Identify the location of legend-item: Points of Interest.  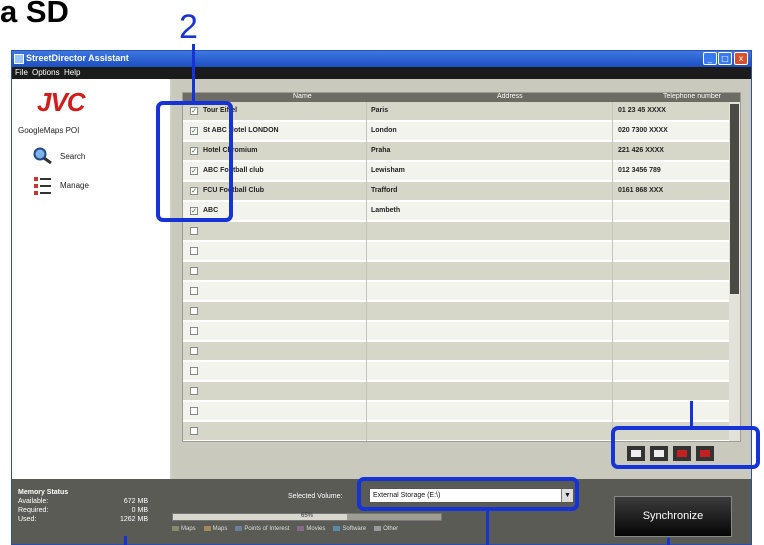
(262, 529).